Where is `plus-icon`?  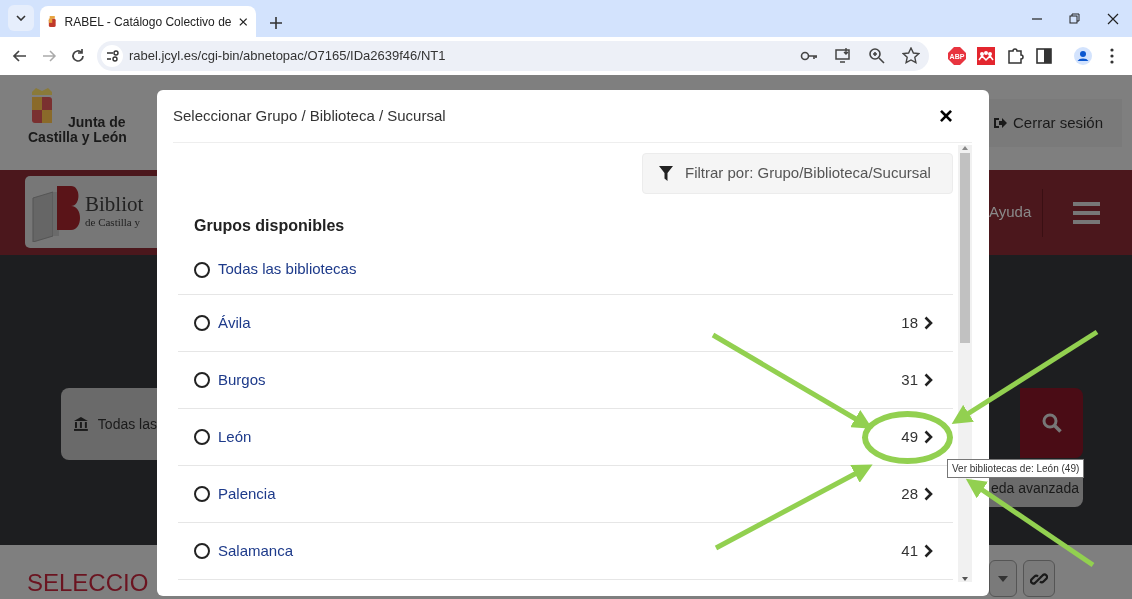 plus-icon is located at coordinates (276, 23).